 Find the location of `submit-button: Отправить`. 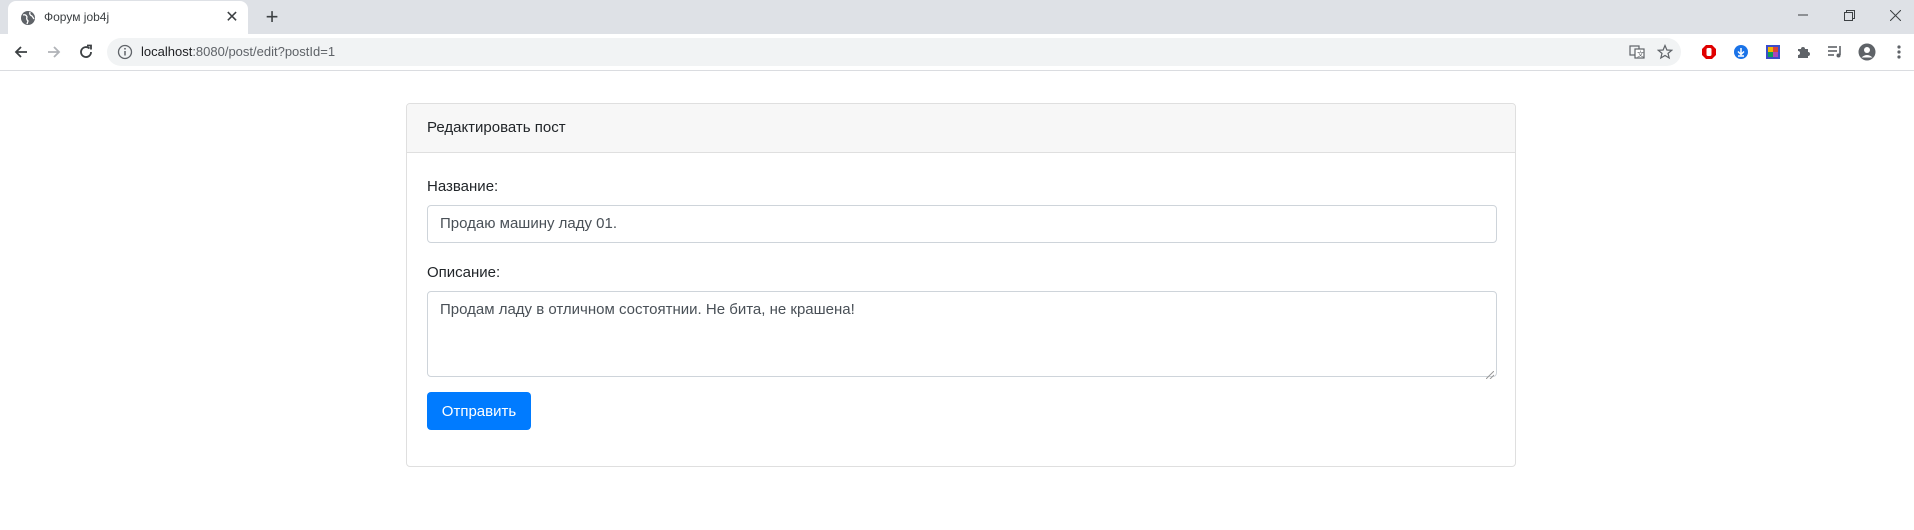

submit-button: Отправить is located at coordinates (479, 411).